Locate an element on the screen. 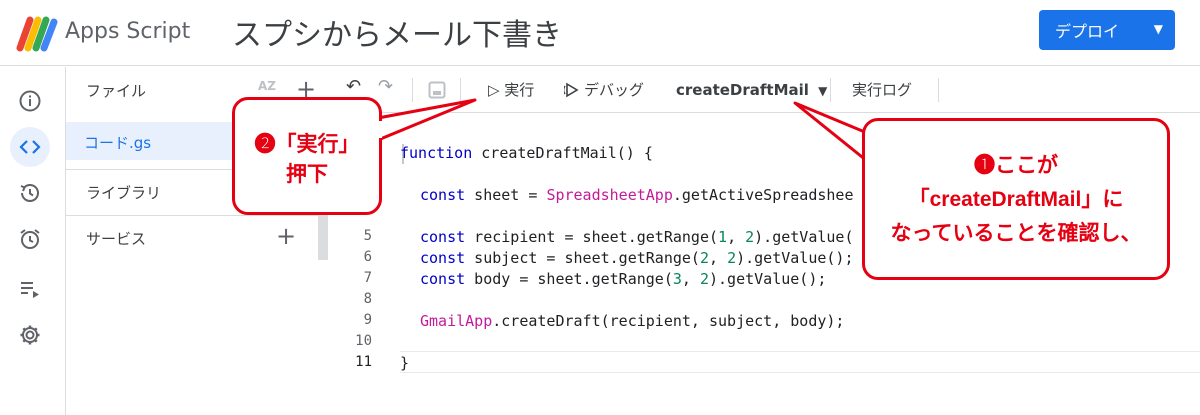 The height and width of the screenshot is (415, 1200). line-number: 10 is located at coordinates (363, 341).